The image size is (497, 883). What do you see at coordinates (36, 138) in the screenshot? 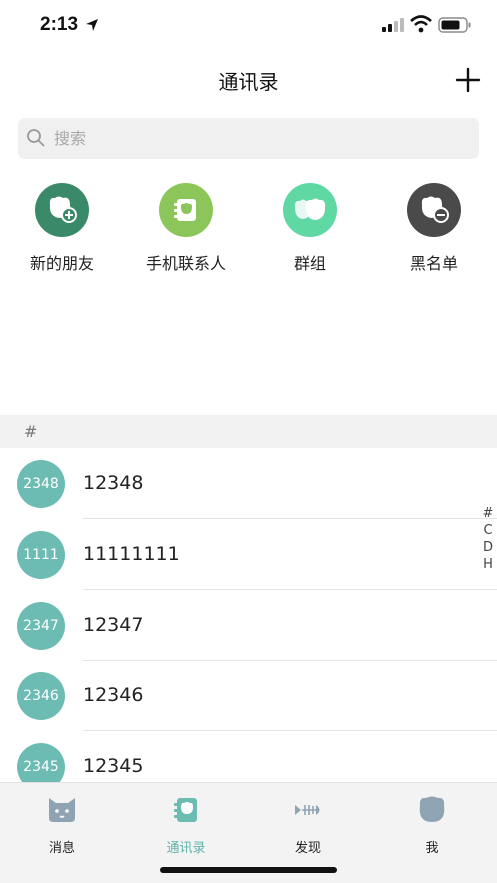
I see `search-icon` at bounding box center [36, 138].